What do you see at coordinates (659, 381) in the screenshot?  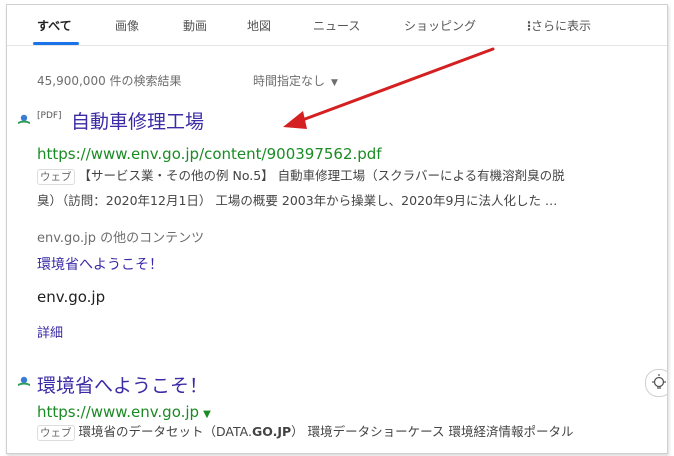 I see `lightbulb-icon` at bounding box center [659, 381].